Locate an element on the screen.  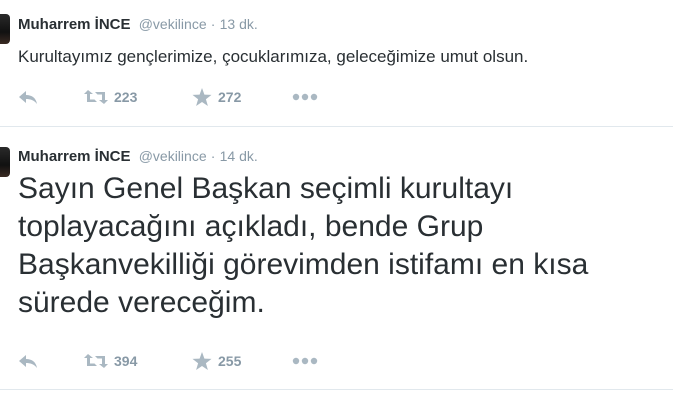
favorite-button: 255 is located at coordinates (216, 361).